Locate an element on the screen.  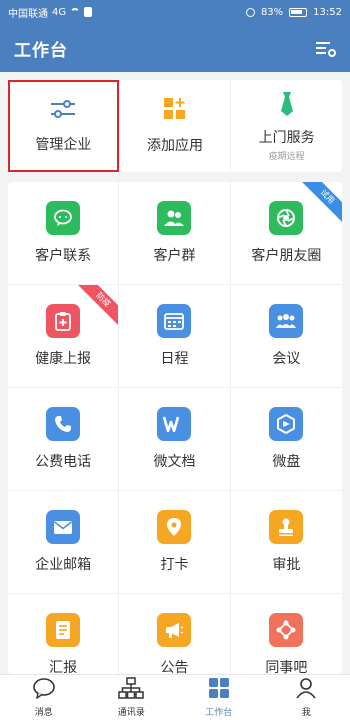
message-icon is located at coordinates (44, 690).